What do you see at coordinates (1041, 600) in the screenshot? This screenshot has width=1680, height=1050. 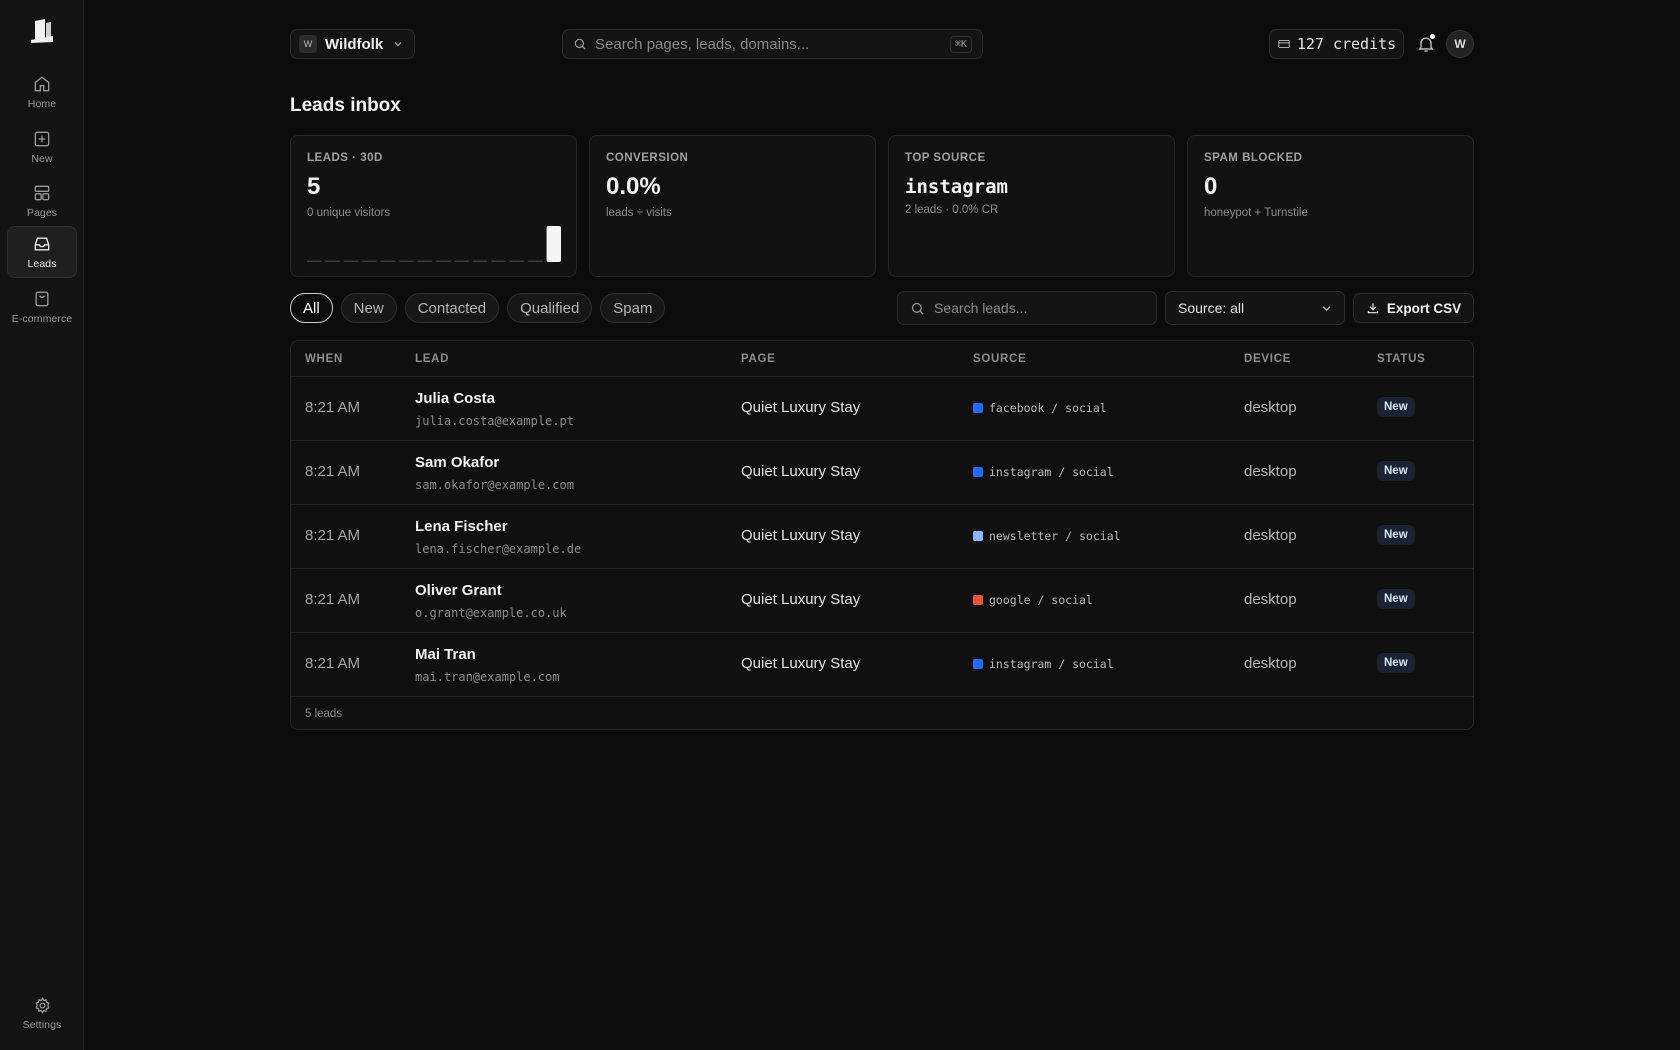 I see `source-text: google / social` at bounding box center [1041, 600].